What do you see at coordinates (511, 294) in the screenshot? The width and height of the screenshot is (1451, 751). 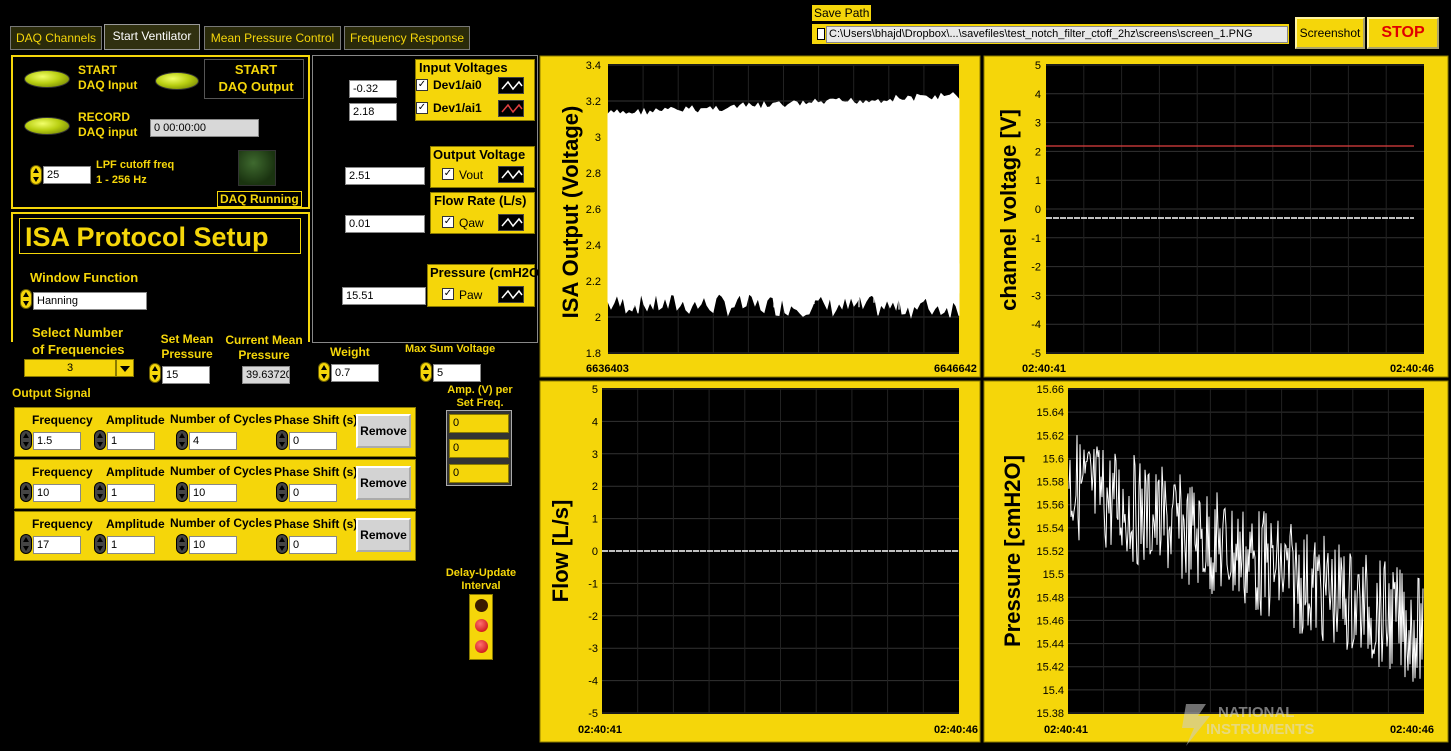 I see `paw-plot-legend-icon` at bounding box center [511, 294].